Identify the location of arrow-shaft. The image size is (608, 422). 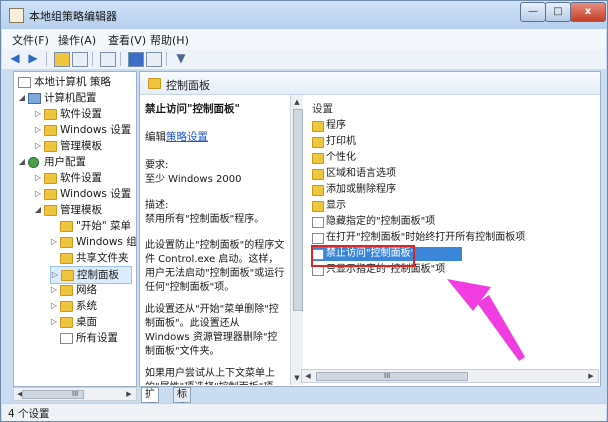
(501, 328).